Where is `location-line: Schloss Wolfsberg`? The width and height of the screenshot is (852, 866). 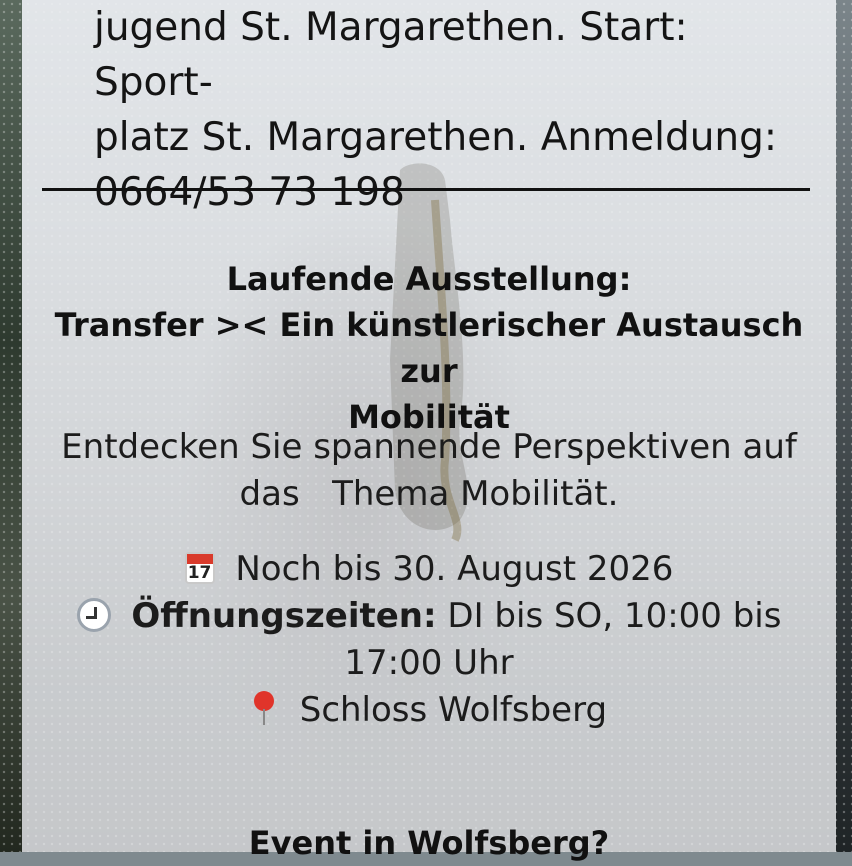 location-line: Schloss Wolfsberg is located at coordinates (429, 710).